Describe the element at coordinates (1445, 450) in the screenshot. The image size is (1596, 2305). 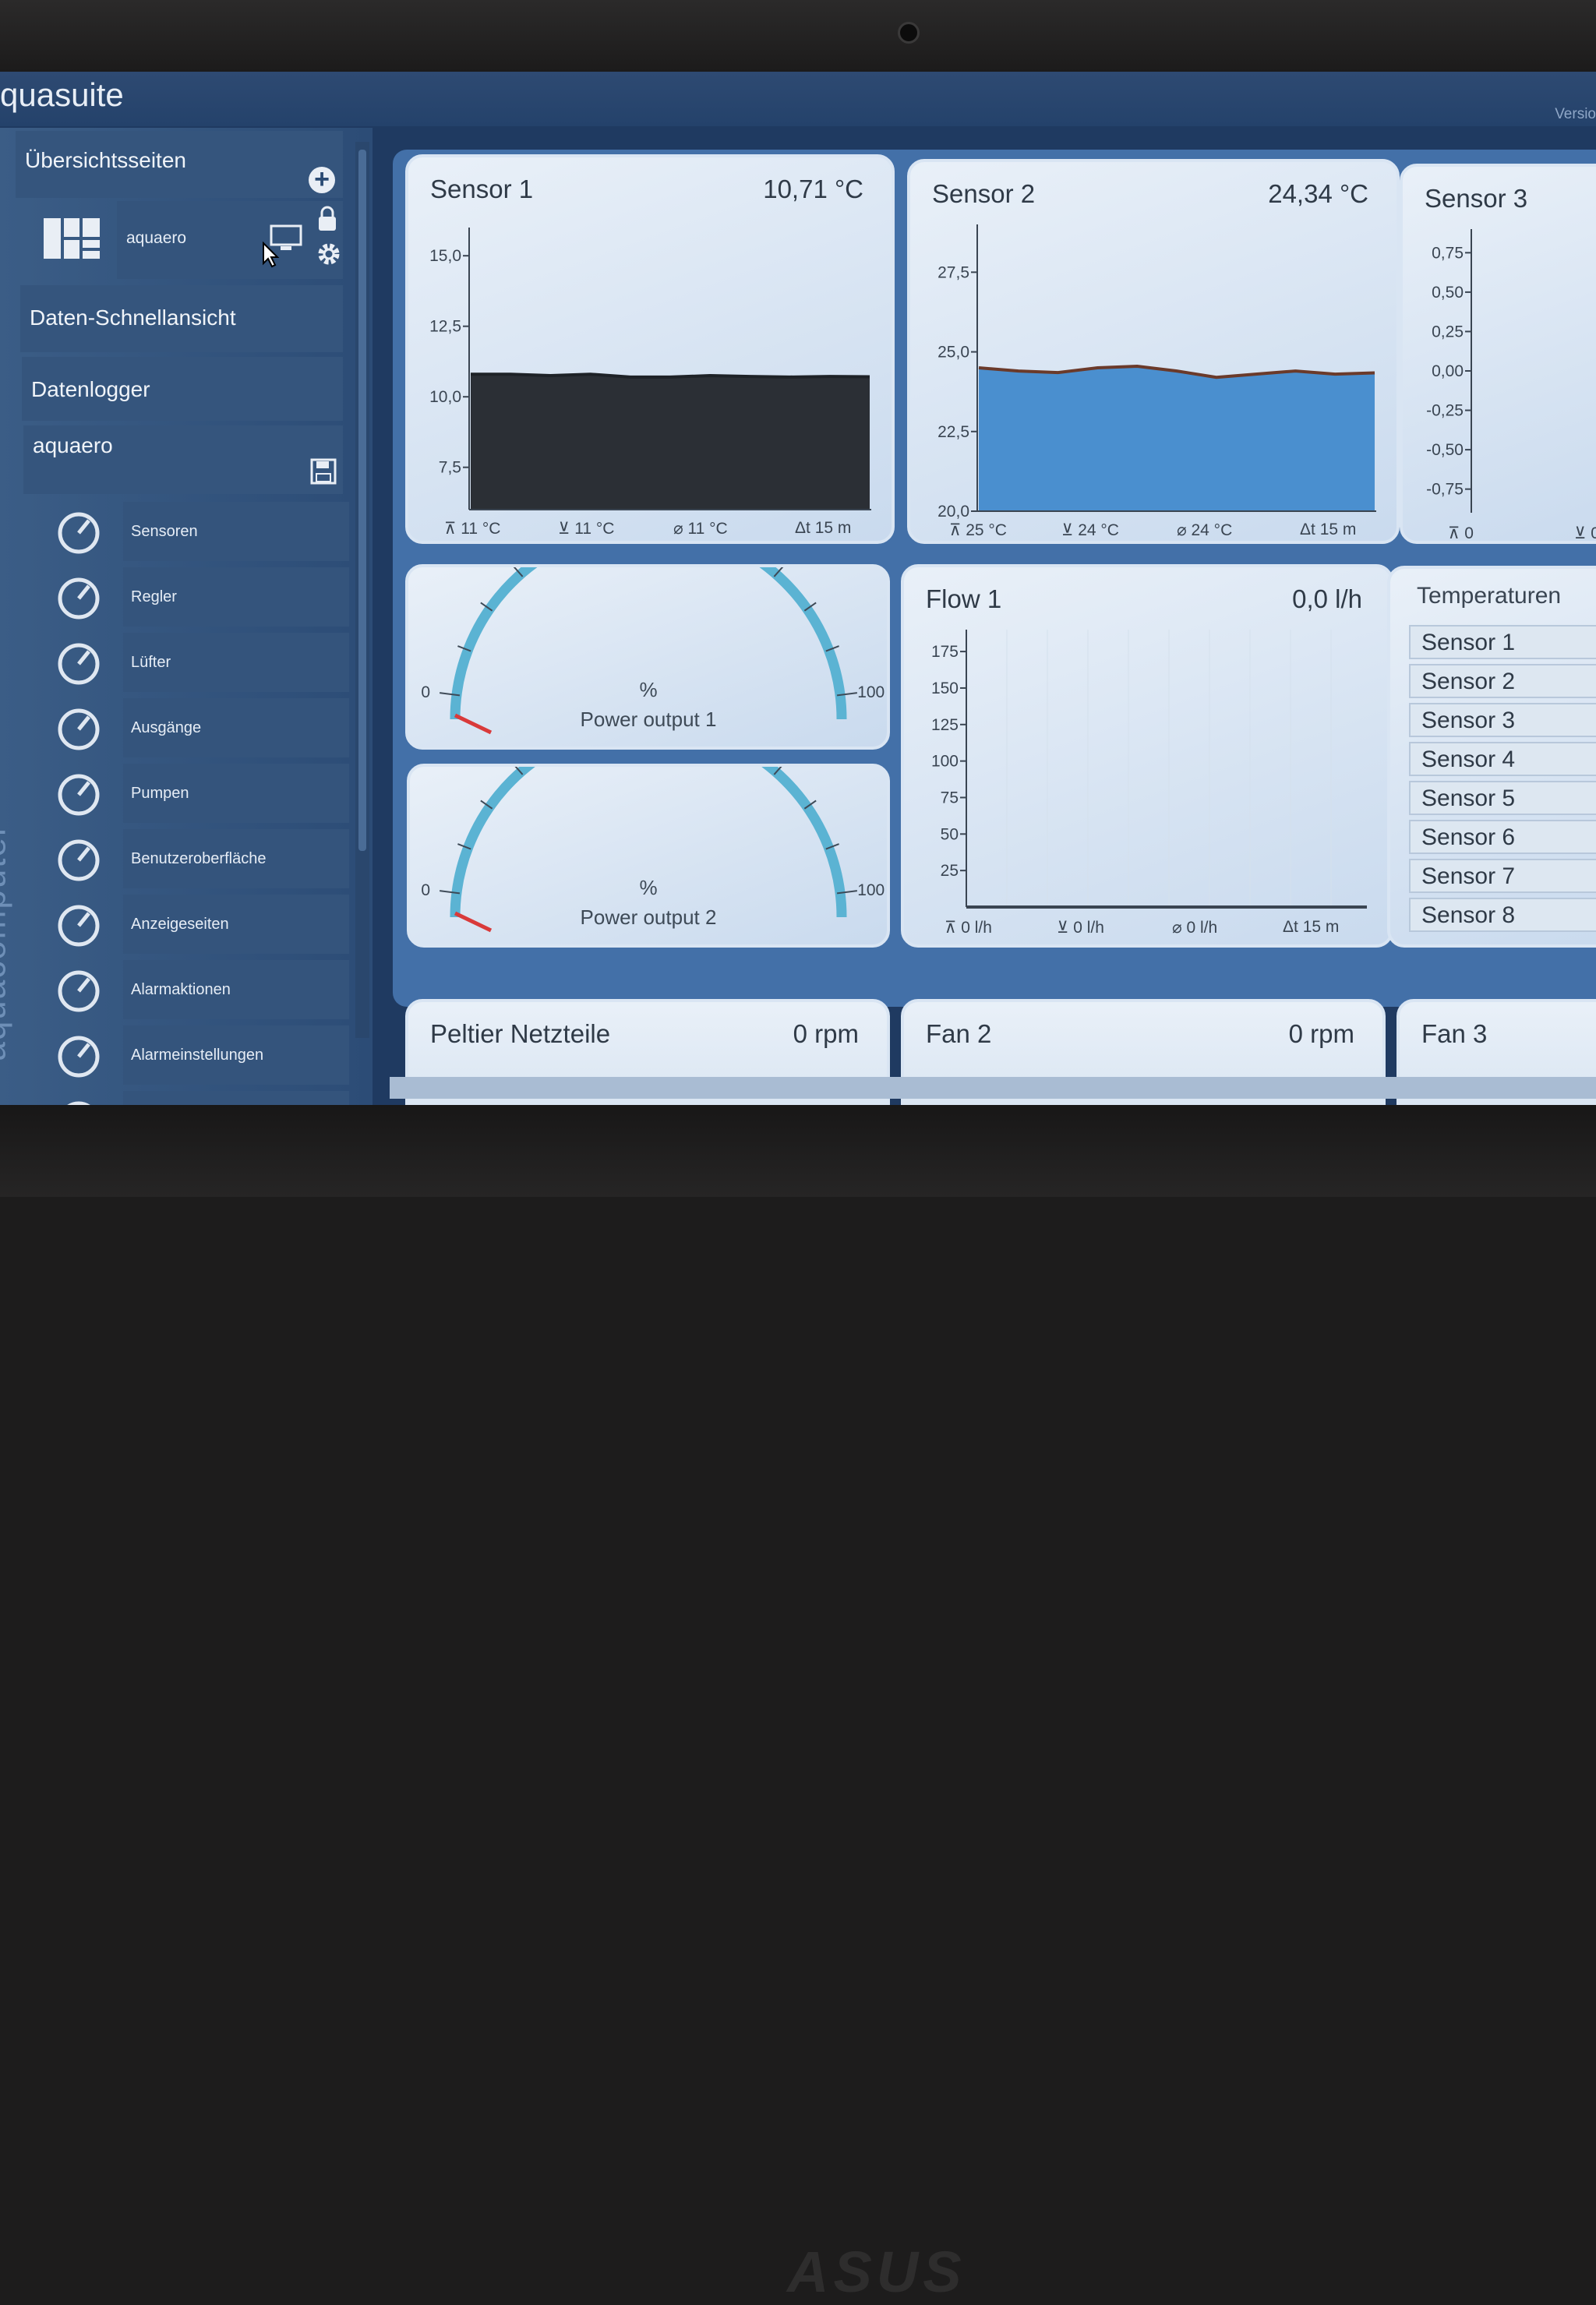
I see `y-tick-label: -0,50` at that location.